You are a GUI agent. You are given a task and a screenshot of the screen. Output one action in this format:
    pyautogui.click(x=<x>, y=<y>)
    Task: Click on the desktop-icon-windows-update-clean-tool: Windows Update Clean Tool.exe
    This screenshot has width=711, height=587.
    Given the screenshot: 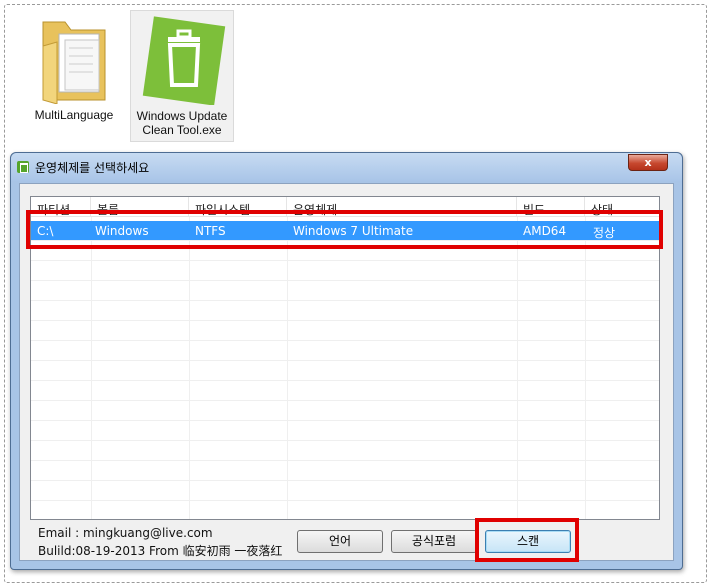 What is the action you would take?
    pyautogui.click(x=182, y=76)
    